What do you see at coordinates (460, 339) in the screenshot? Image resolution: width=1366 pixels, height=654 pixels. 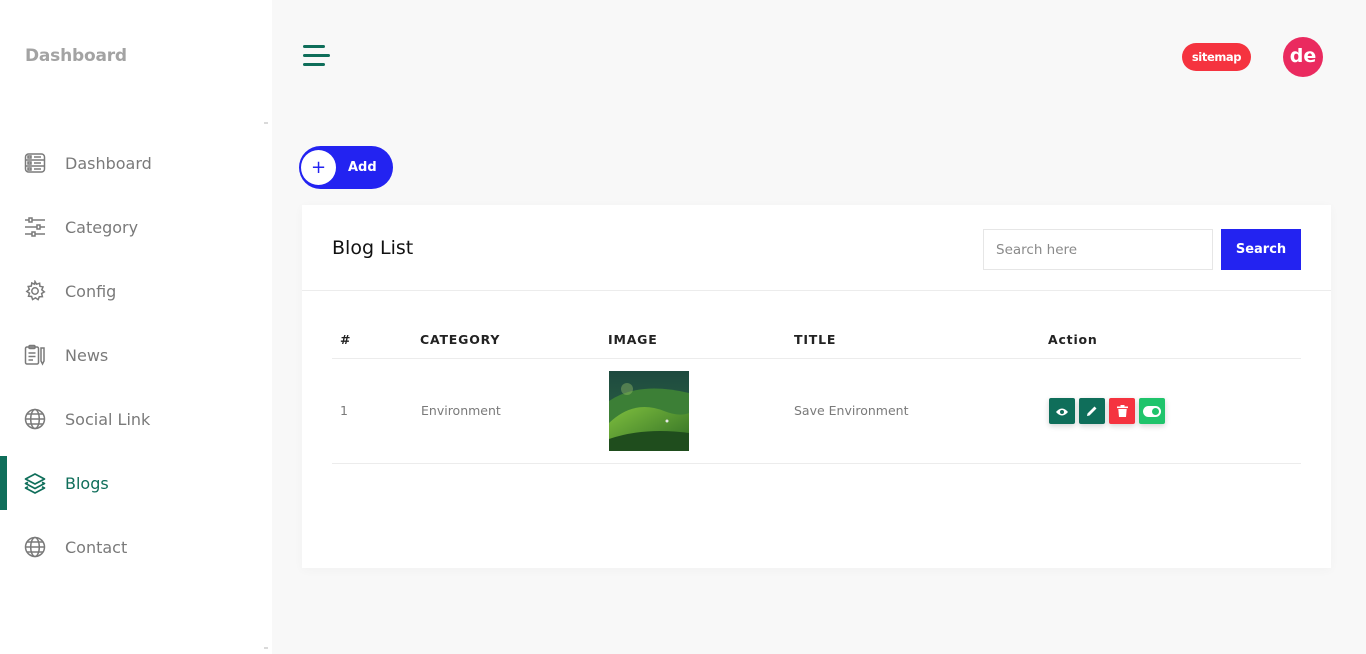 I see `column-header-category: CATEGORY` at bounding box center [460, 339].